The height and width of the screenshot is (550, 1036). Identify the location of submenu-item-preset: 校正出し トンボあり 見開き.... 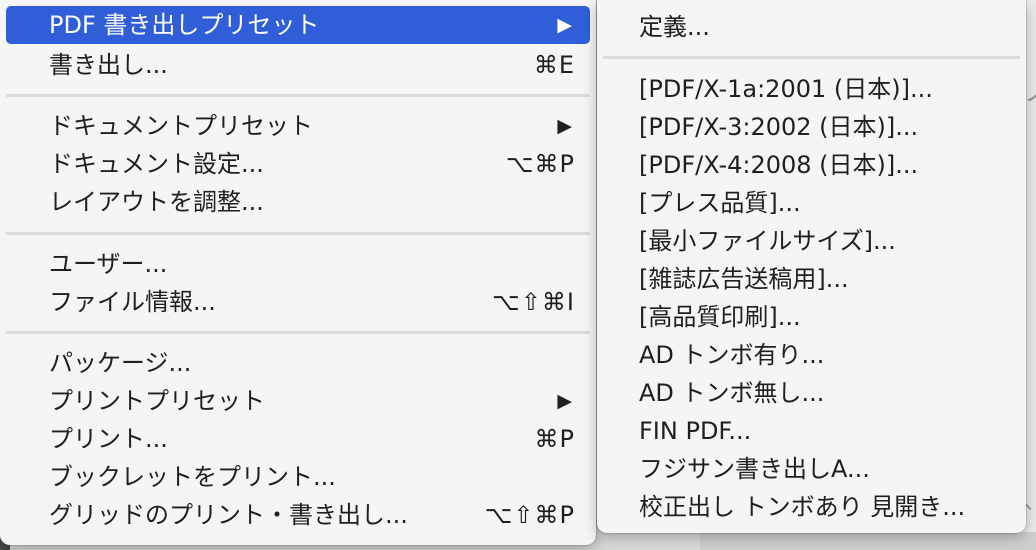
(811, 507).